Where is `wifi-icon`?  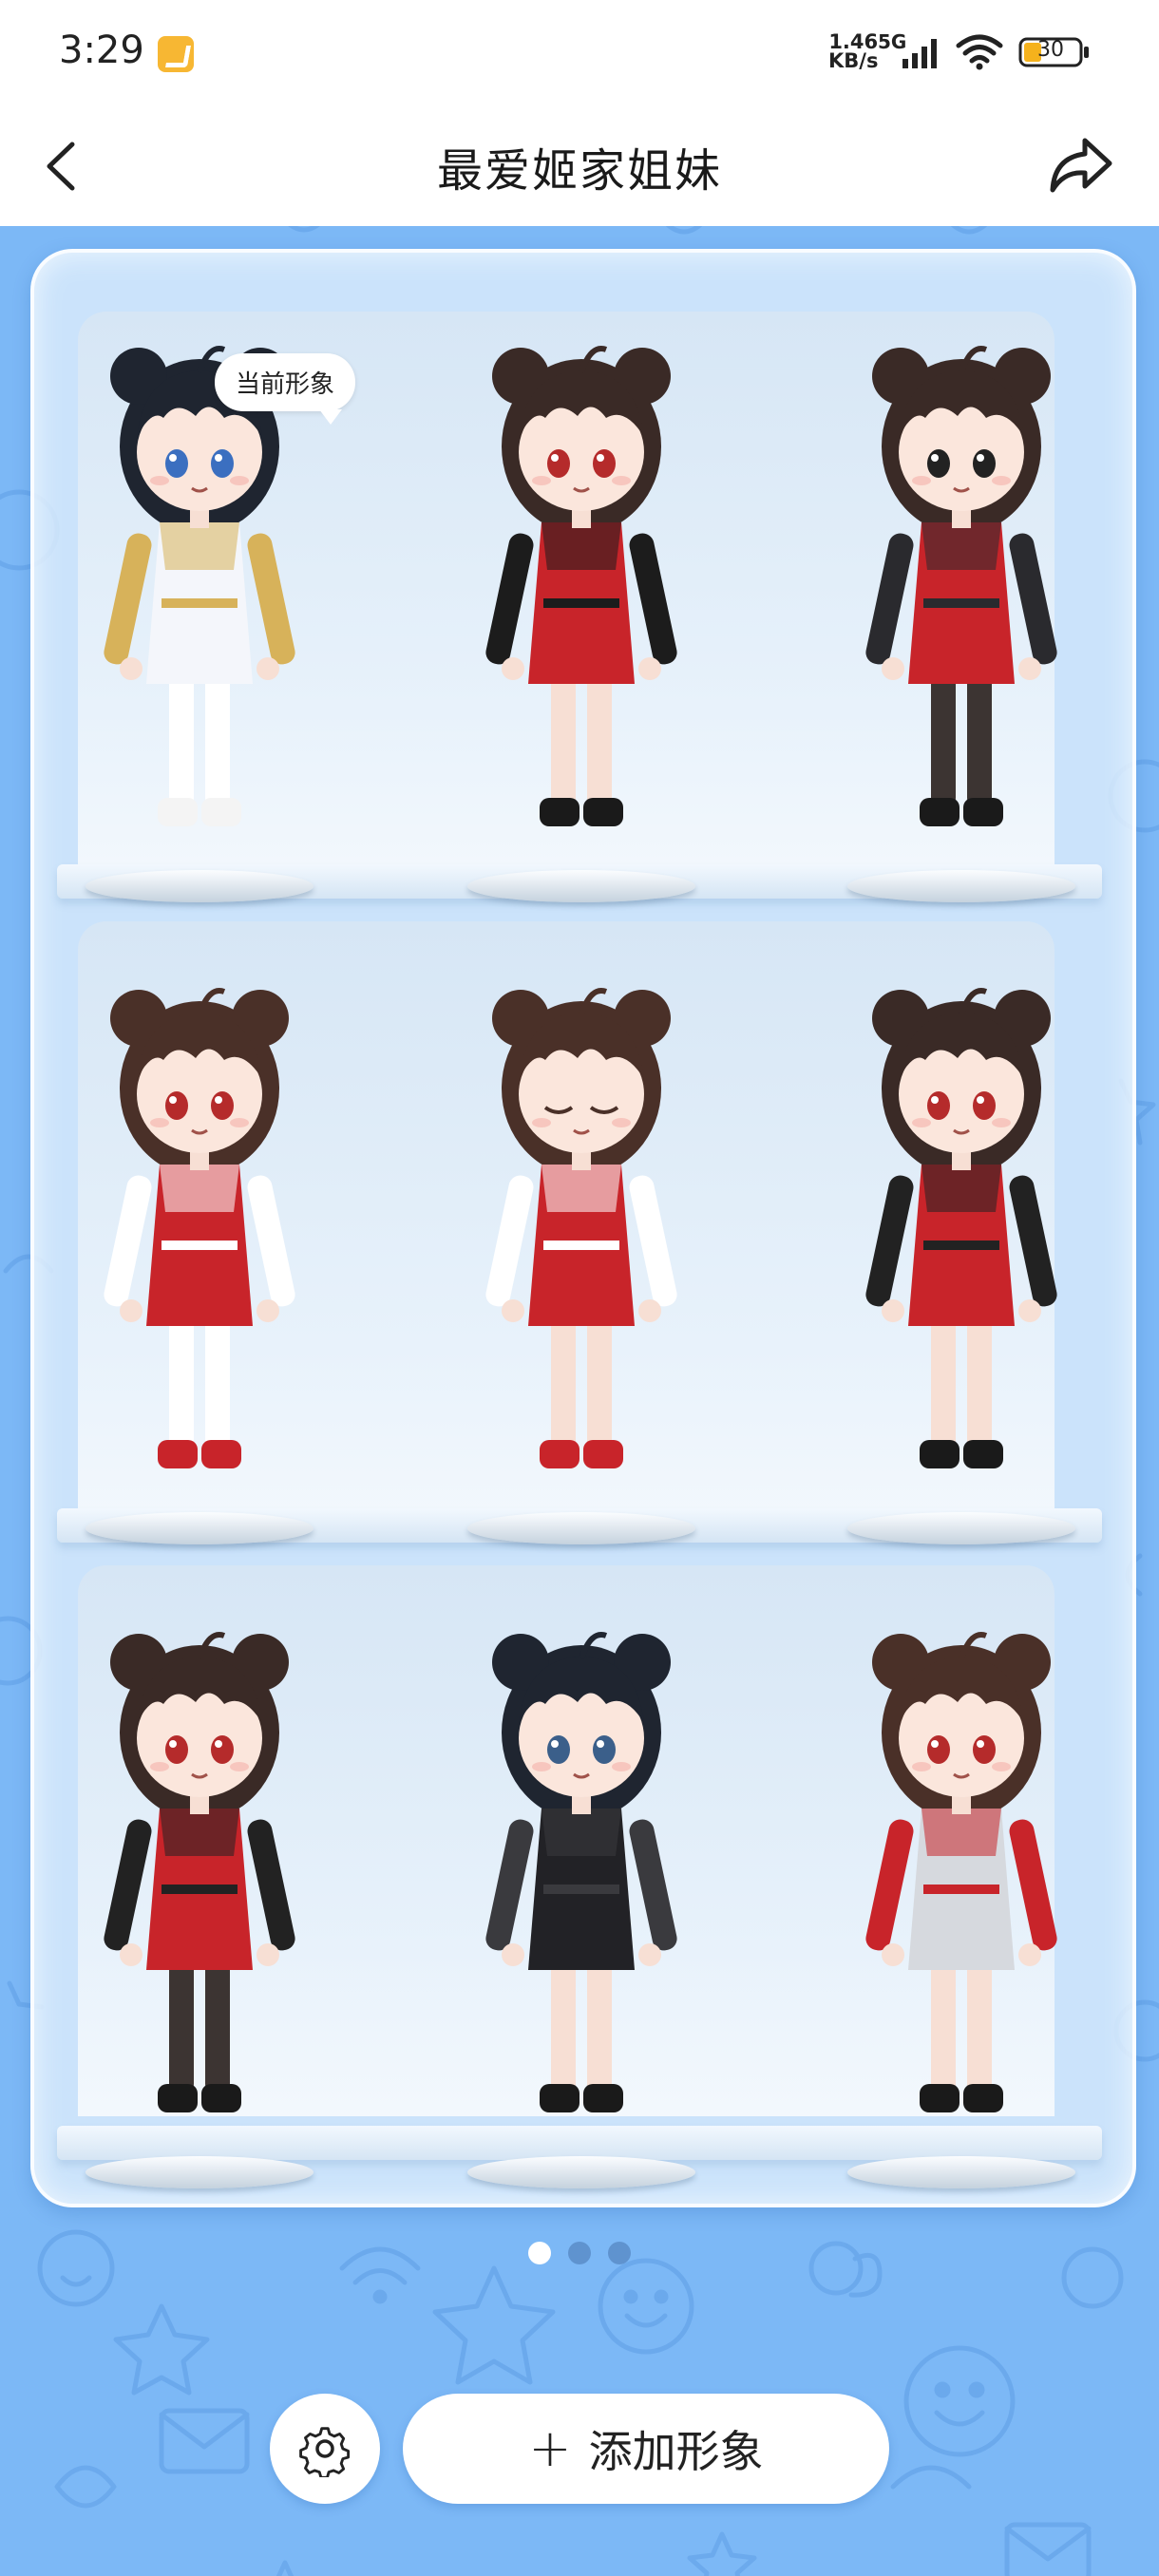 wifi-icon is located at coordinates (979, 52).